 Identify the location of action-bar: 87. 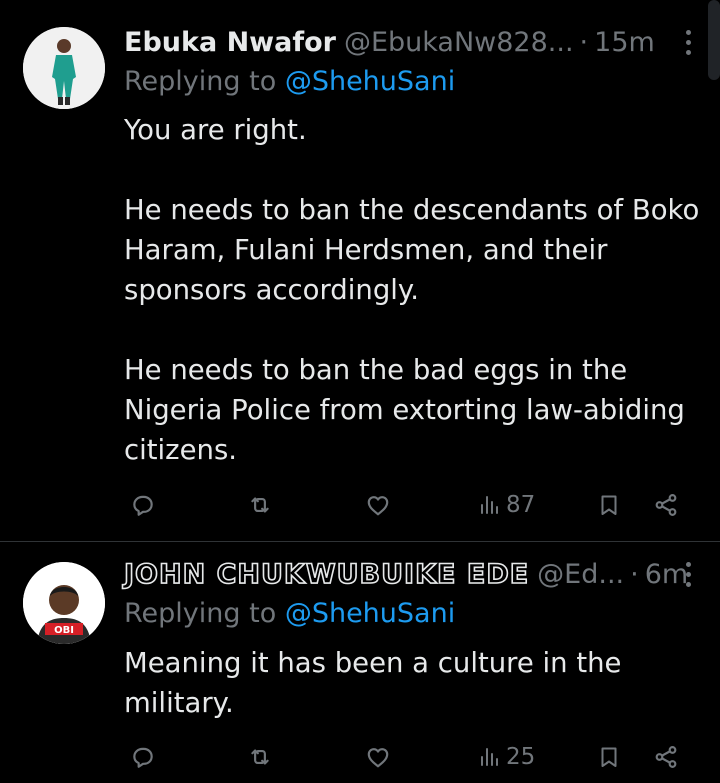
(404, 505).